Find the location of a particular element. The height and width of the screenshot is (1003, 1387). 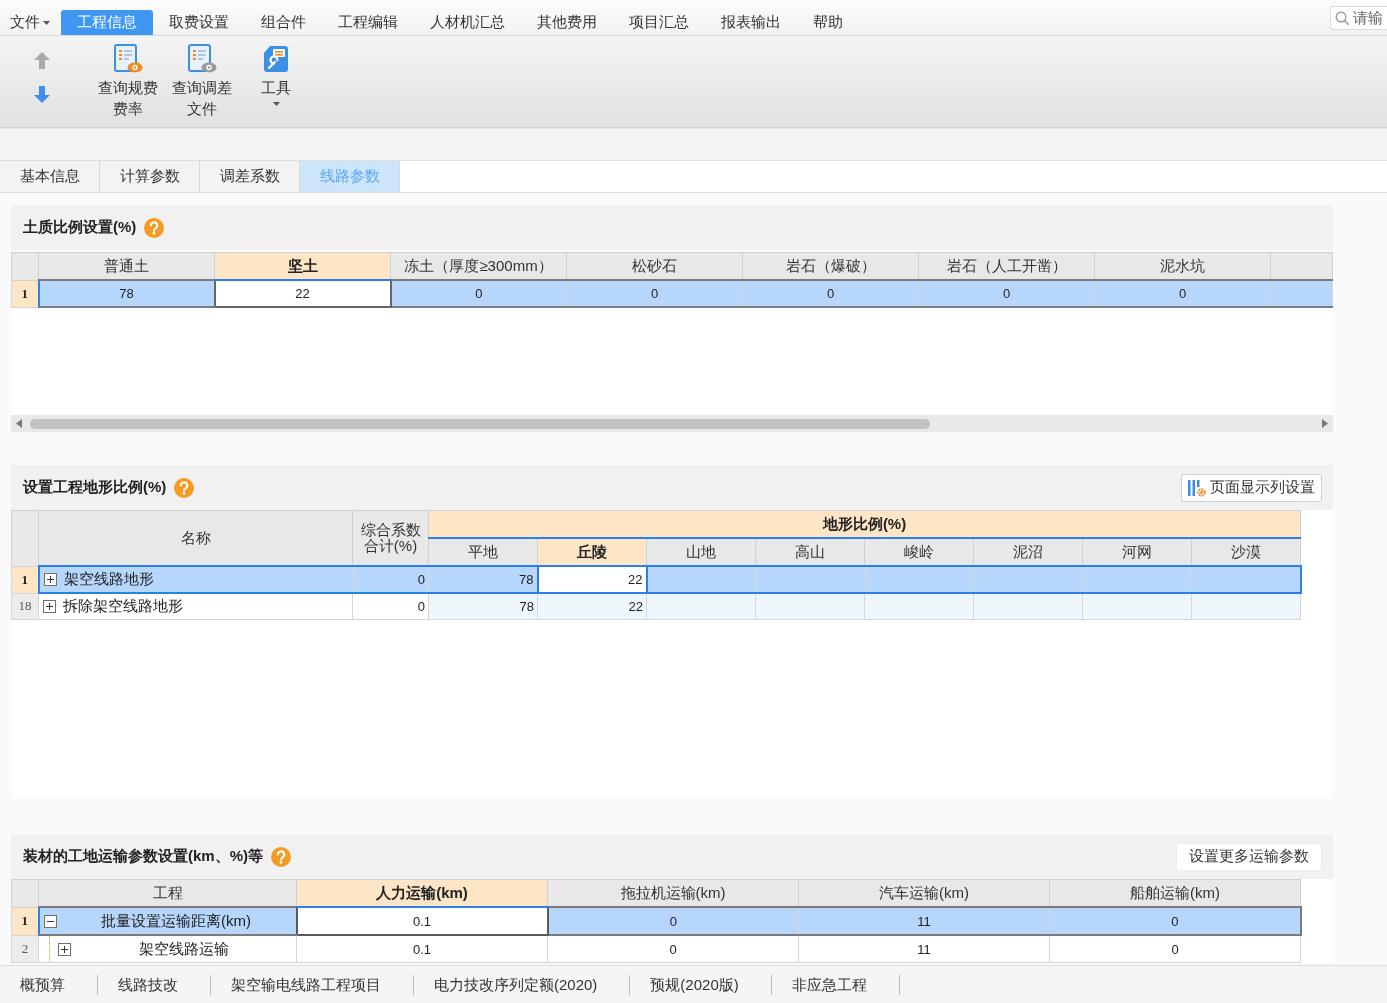

bottom-tab: 非应急工程 is located at coordinates (835, 984).